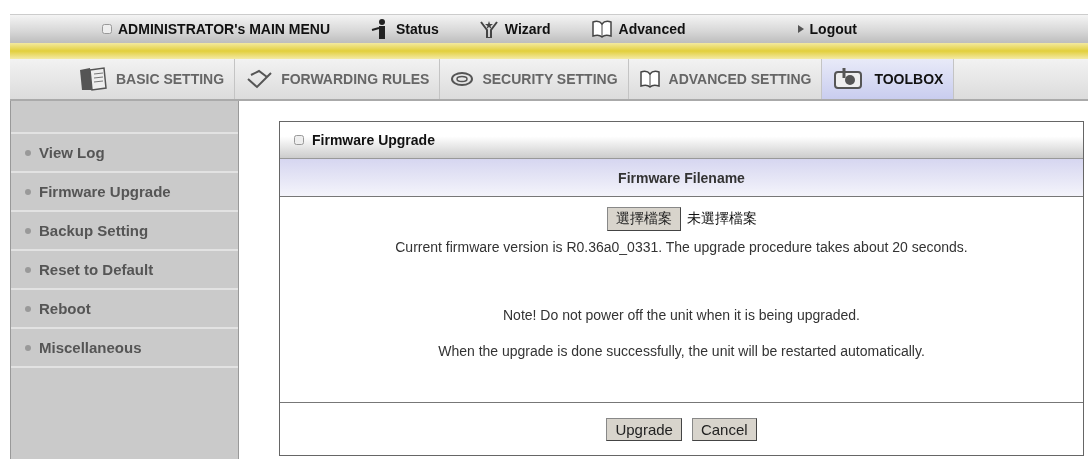 The height and width of the screenshot is (459, 1088). What do you see at coordinates (124, 346) in the screenshot?
I see `sidebar-item: Miscellaneous` at bounding box center [124, 346].